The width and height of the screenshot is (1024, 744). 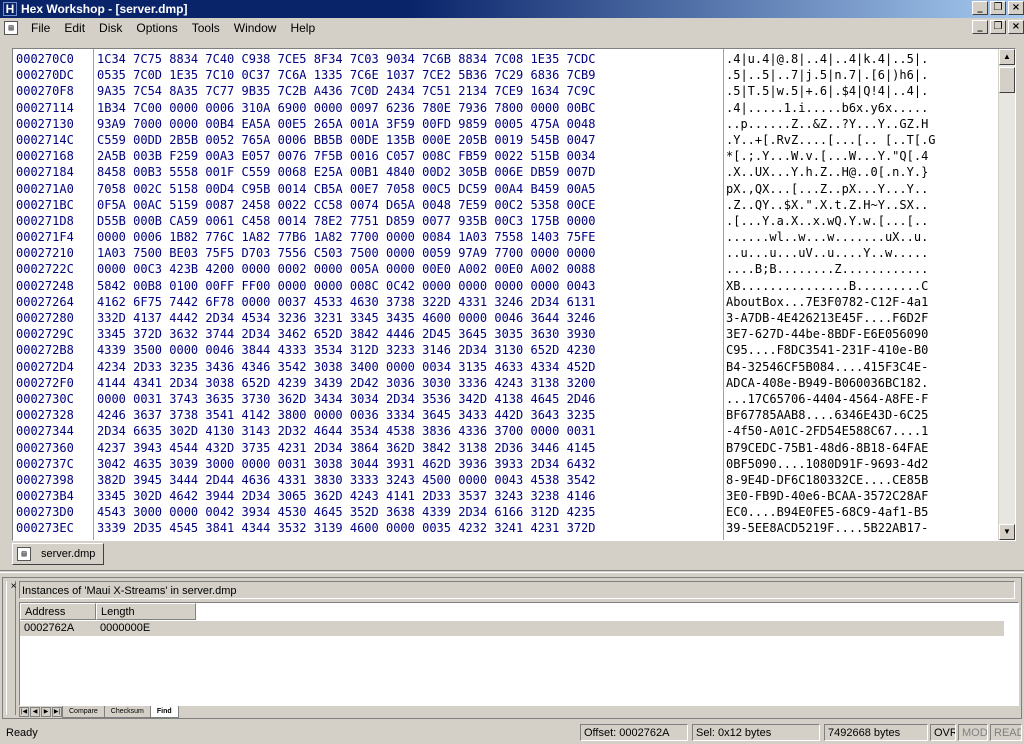 What do you see at coordinates (861, 75) in the screenshot?
I see `hex-row-ascii: .5|..5|..7|j.5|n.7|.[6|)h6|.` at bounding box center [861, 75].